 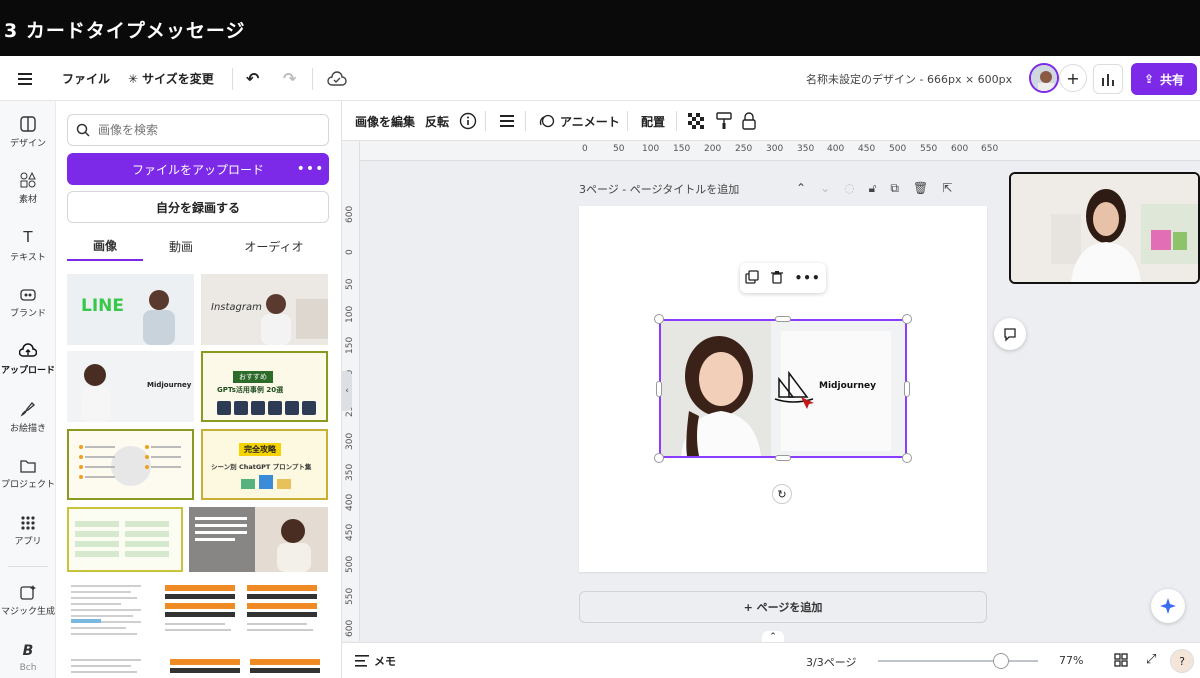 What do you see at coordinates (749, 121) in the screenshot?
I see `lock-icon` at bounding box center [749, 121].